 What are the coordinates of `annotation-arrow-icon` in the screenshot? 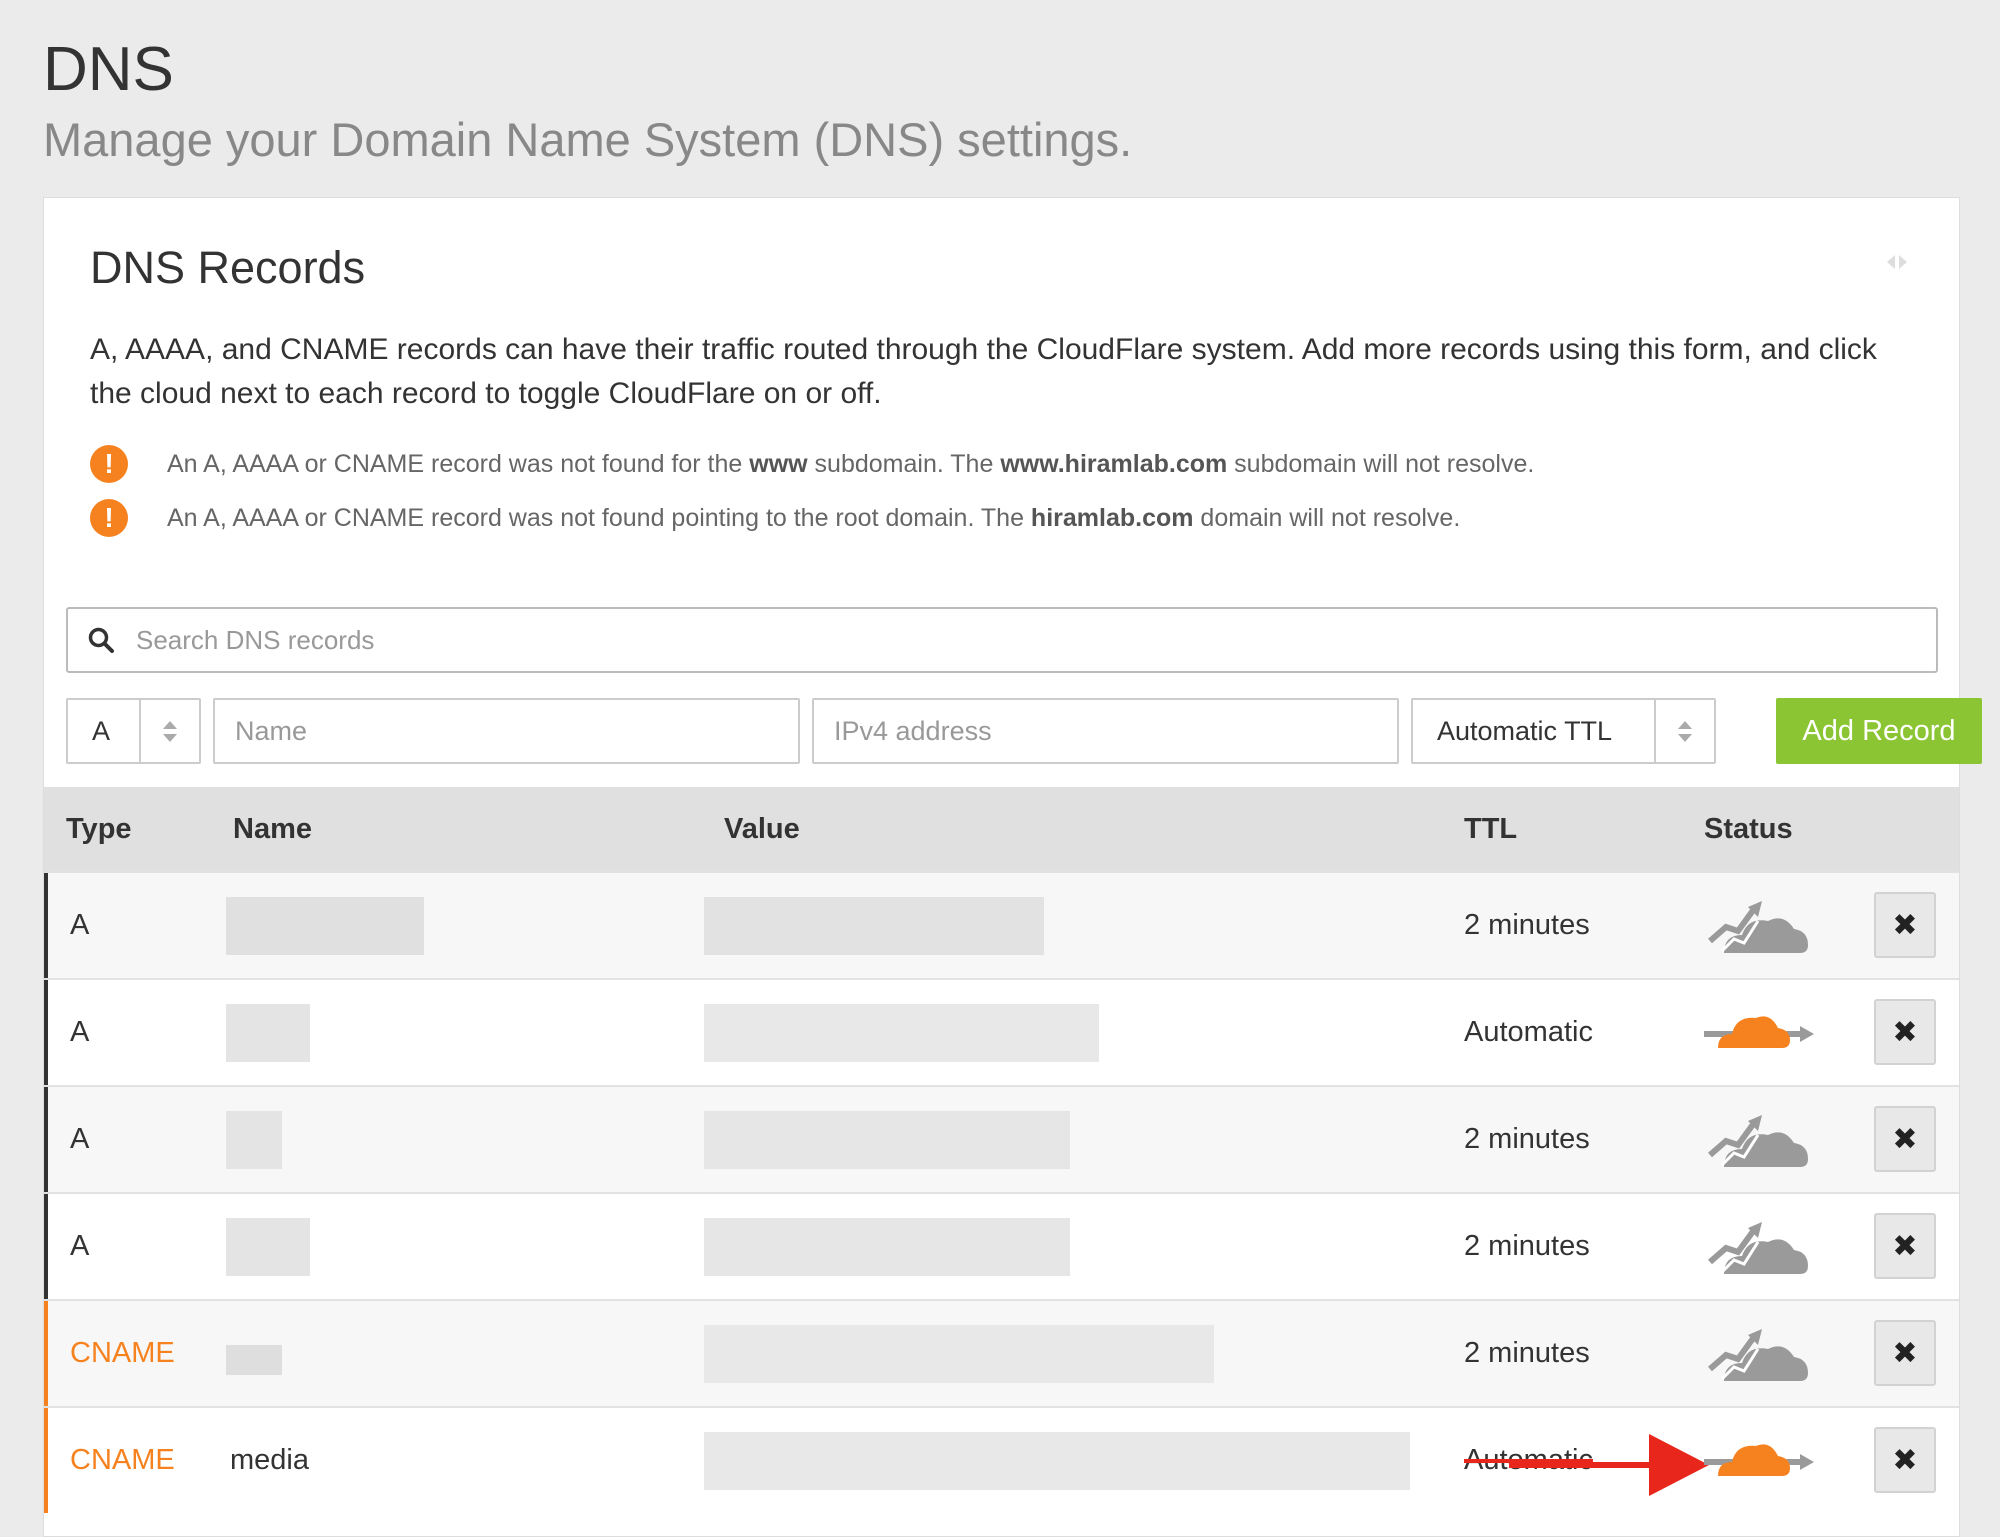 It's located at (1609, 1465).